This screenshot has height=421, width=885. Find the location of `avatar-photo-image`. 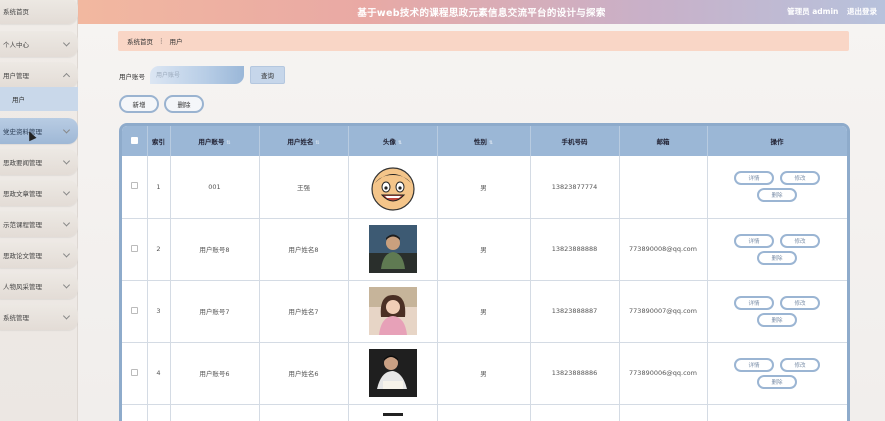

avatar-photo-image is located at coordinates (392, 414).